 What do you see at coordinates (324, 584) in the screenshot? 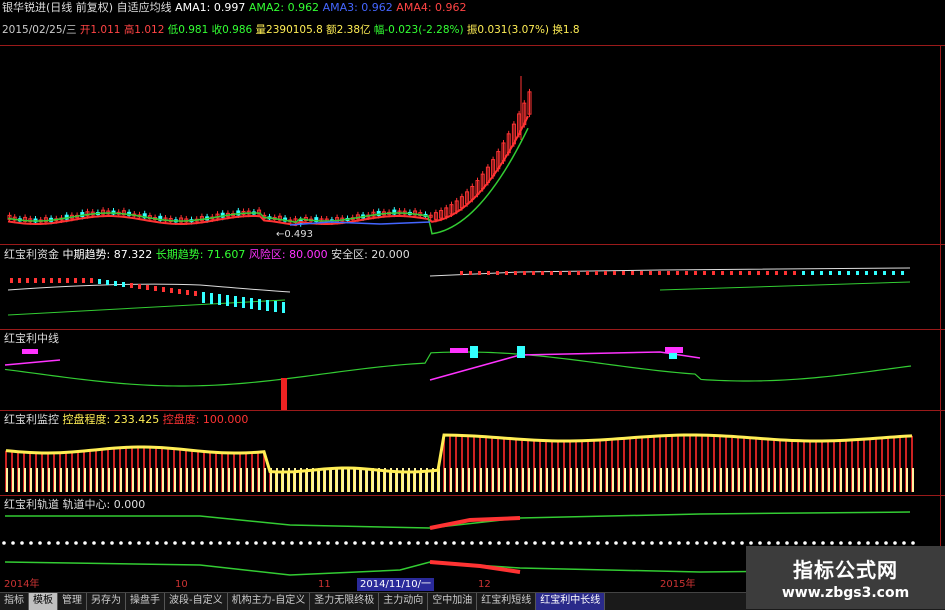
I see `date-label: 11` at bounding box center [324, 584].